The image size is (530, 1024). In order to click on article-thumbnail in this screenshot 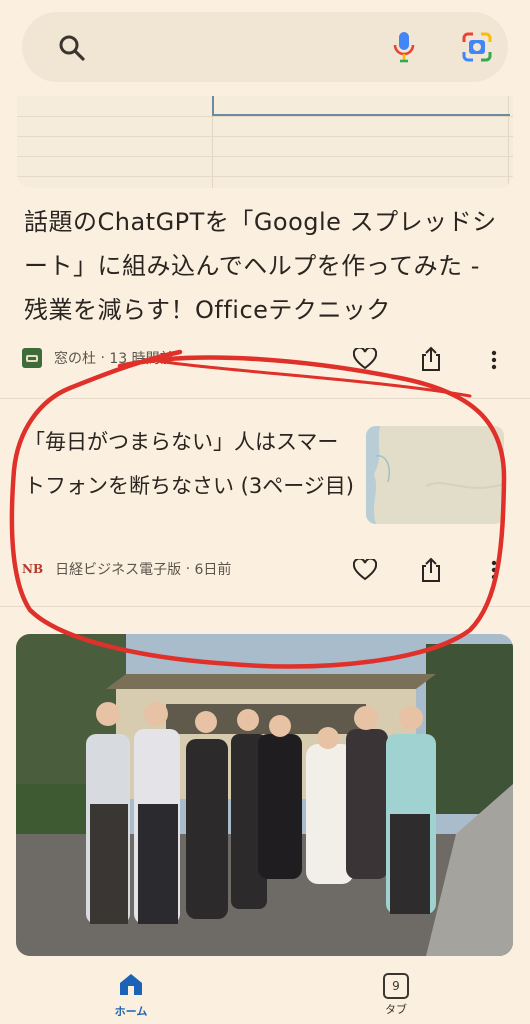, I will do `click(435, 475)`.